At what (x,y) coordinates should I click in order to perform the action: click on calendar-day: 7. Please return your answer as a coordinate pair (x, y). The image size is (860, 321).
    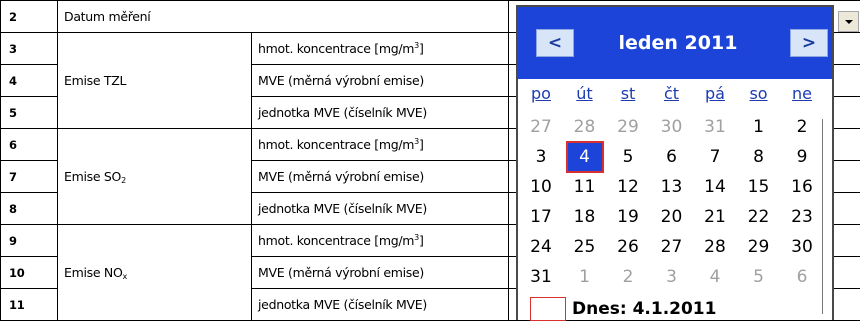
    Looking at the image, I should click on (715, 157).